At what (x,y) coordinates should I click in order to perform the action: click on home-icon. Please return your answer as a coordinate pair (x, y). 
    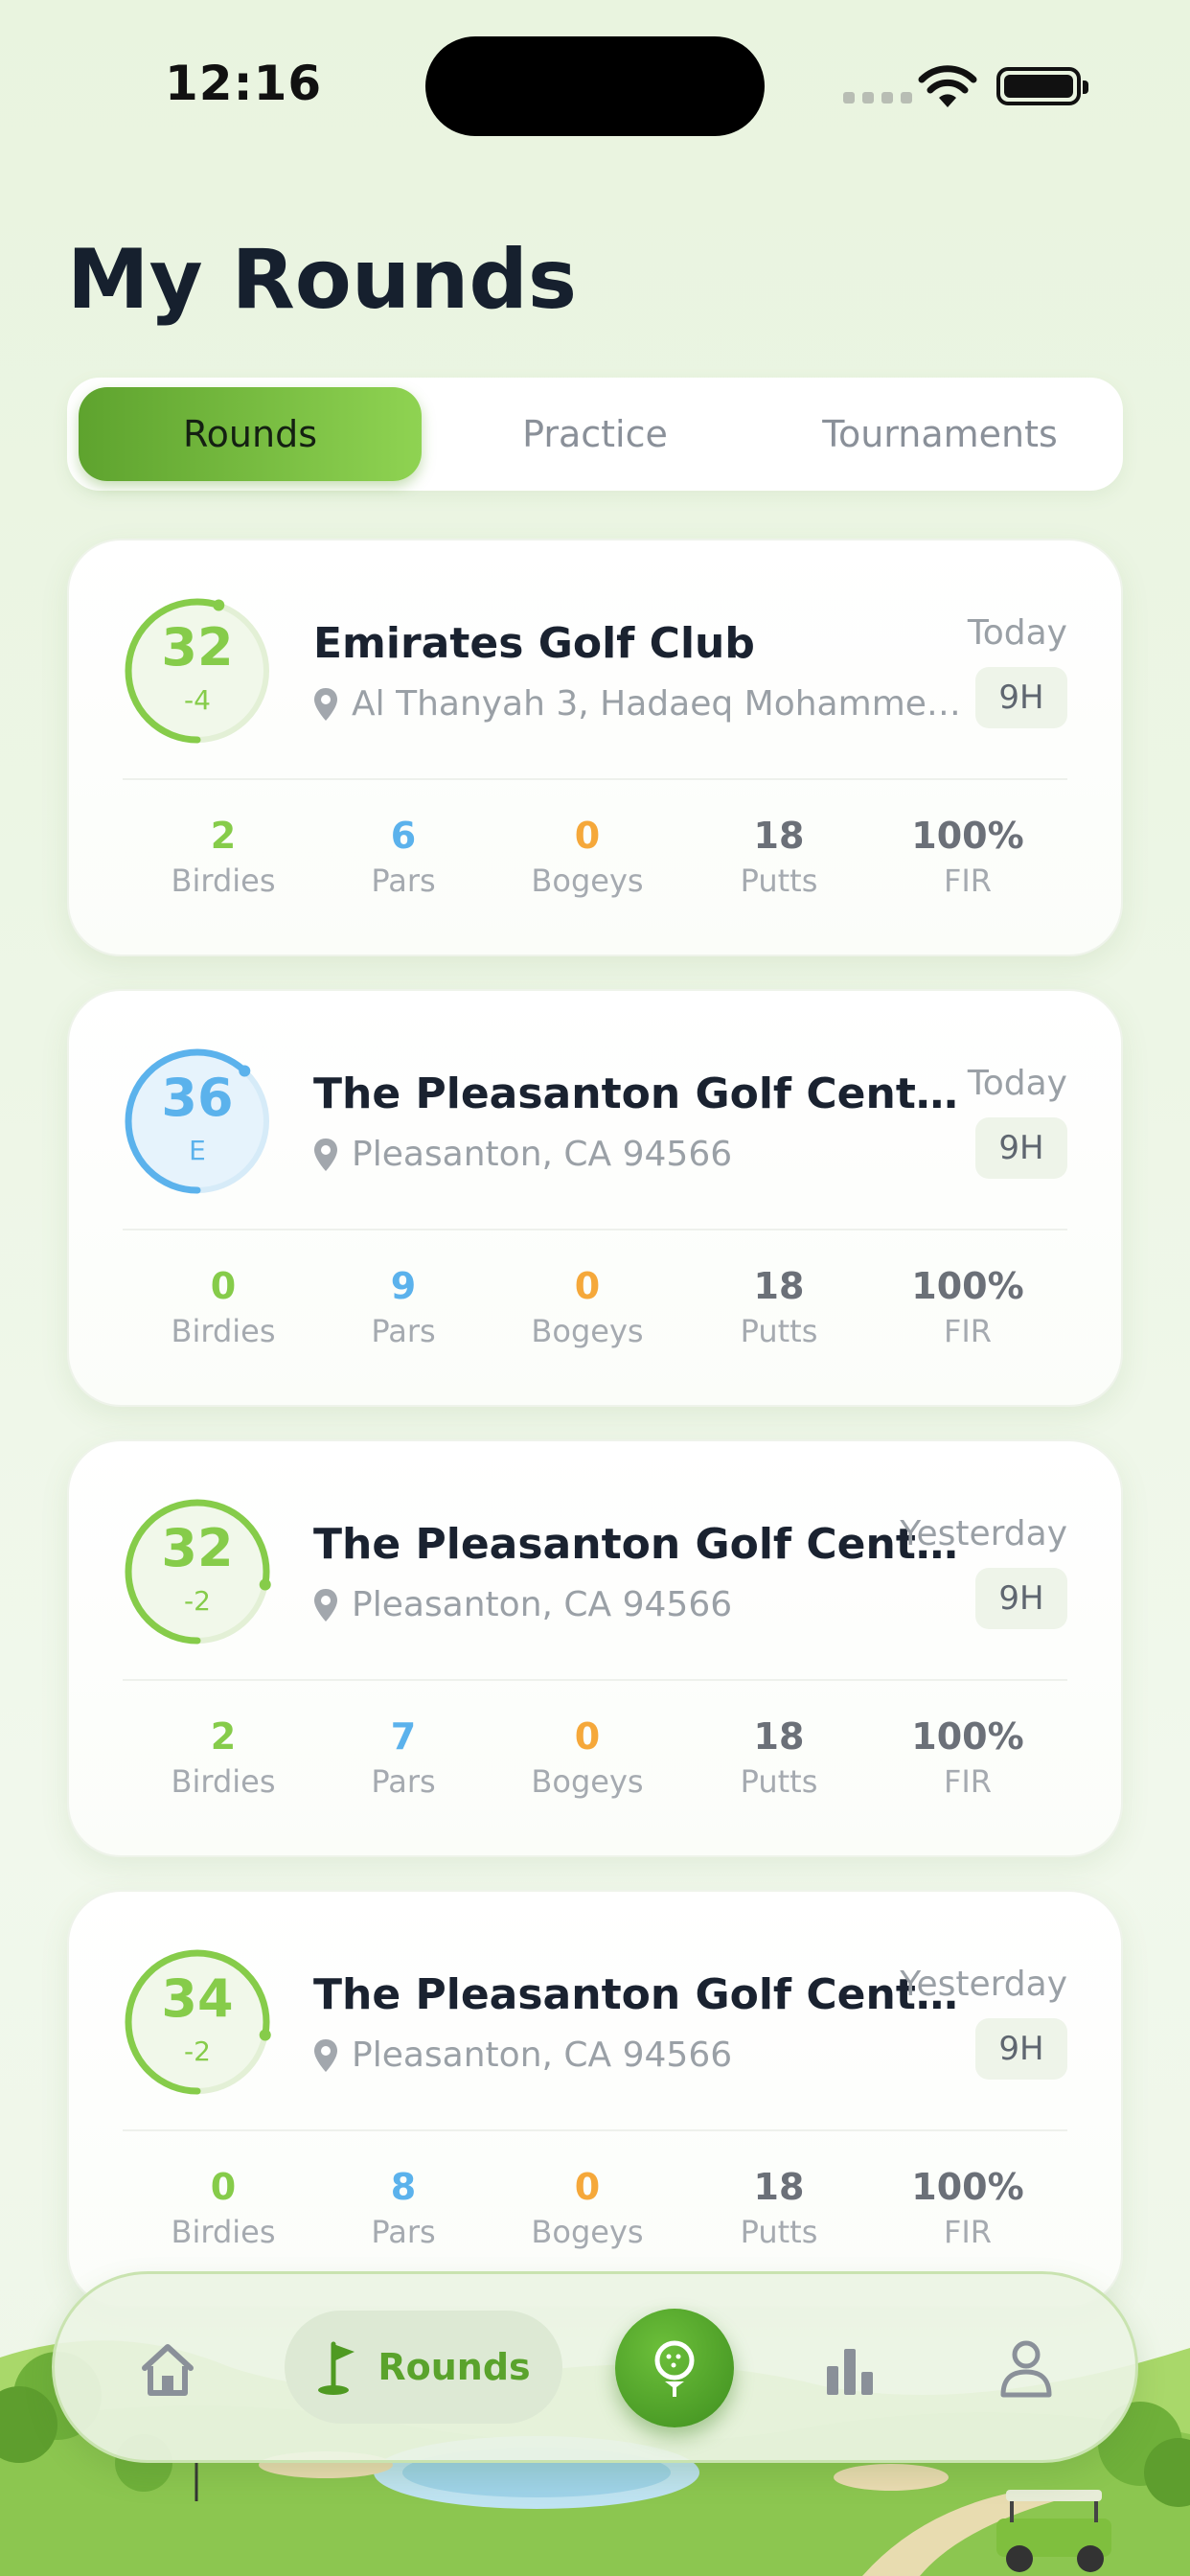
    Looking at the image, I should click on (167, 2370).